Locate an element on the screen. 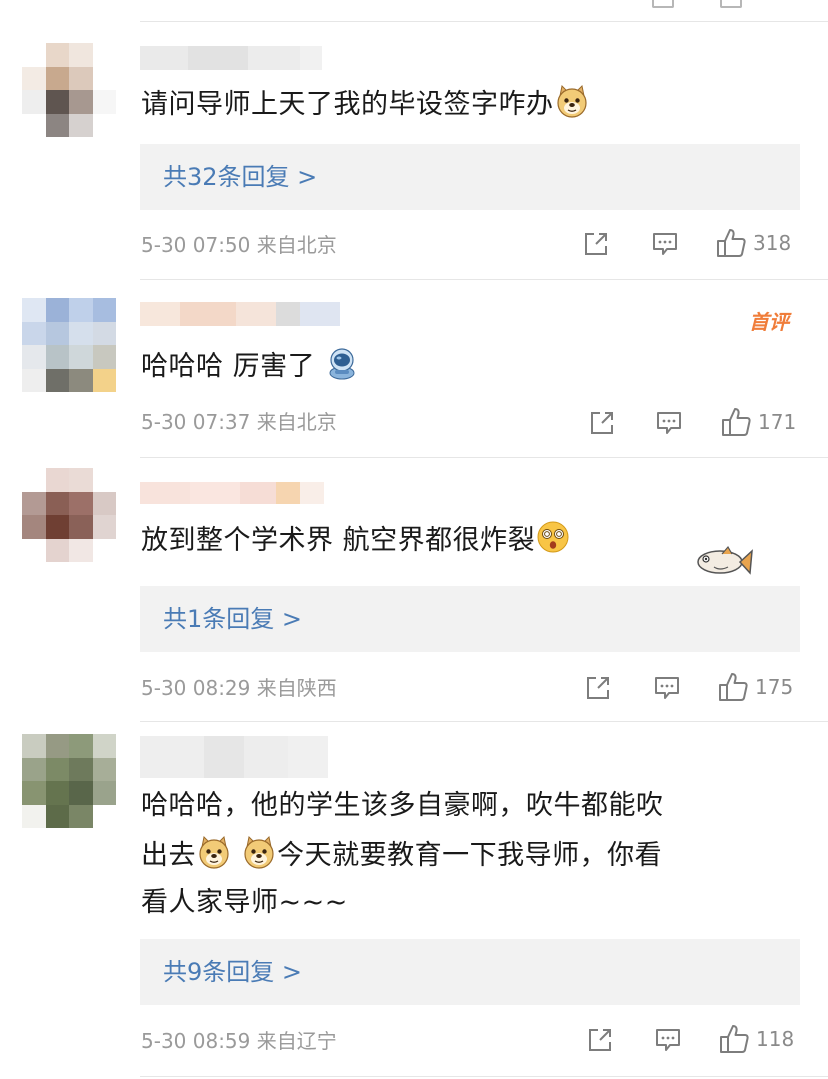  like-button: 171 is located at coordinates (758, 422).